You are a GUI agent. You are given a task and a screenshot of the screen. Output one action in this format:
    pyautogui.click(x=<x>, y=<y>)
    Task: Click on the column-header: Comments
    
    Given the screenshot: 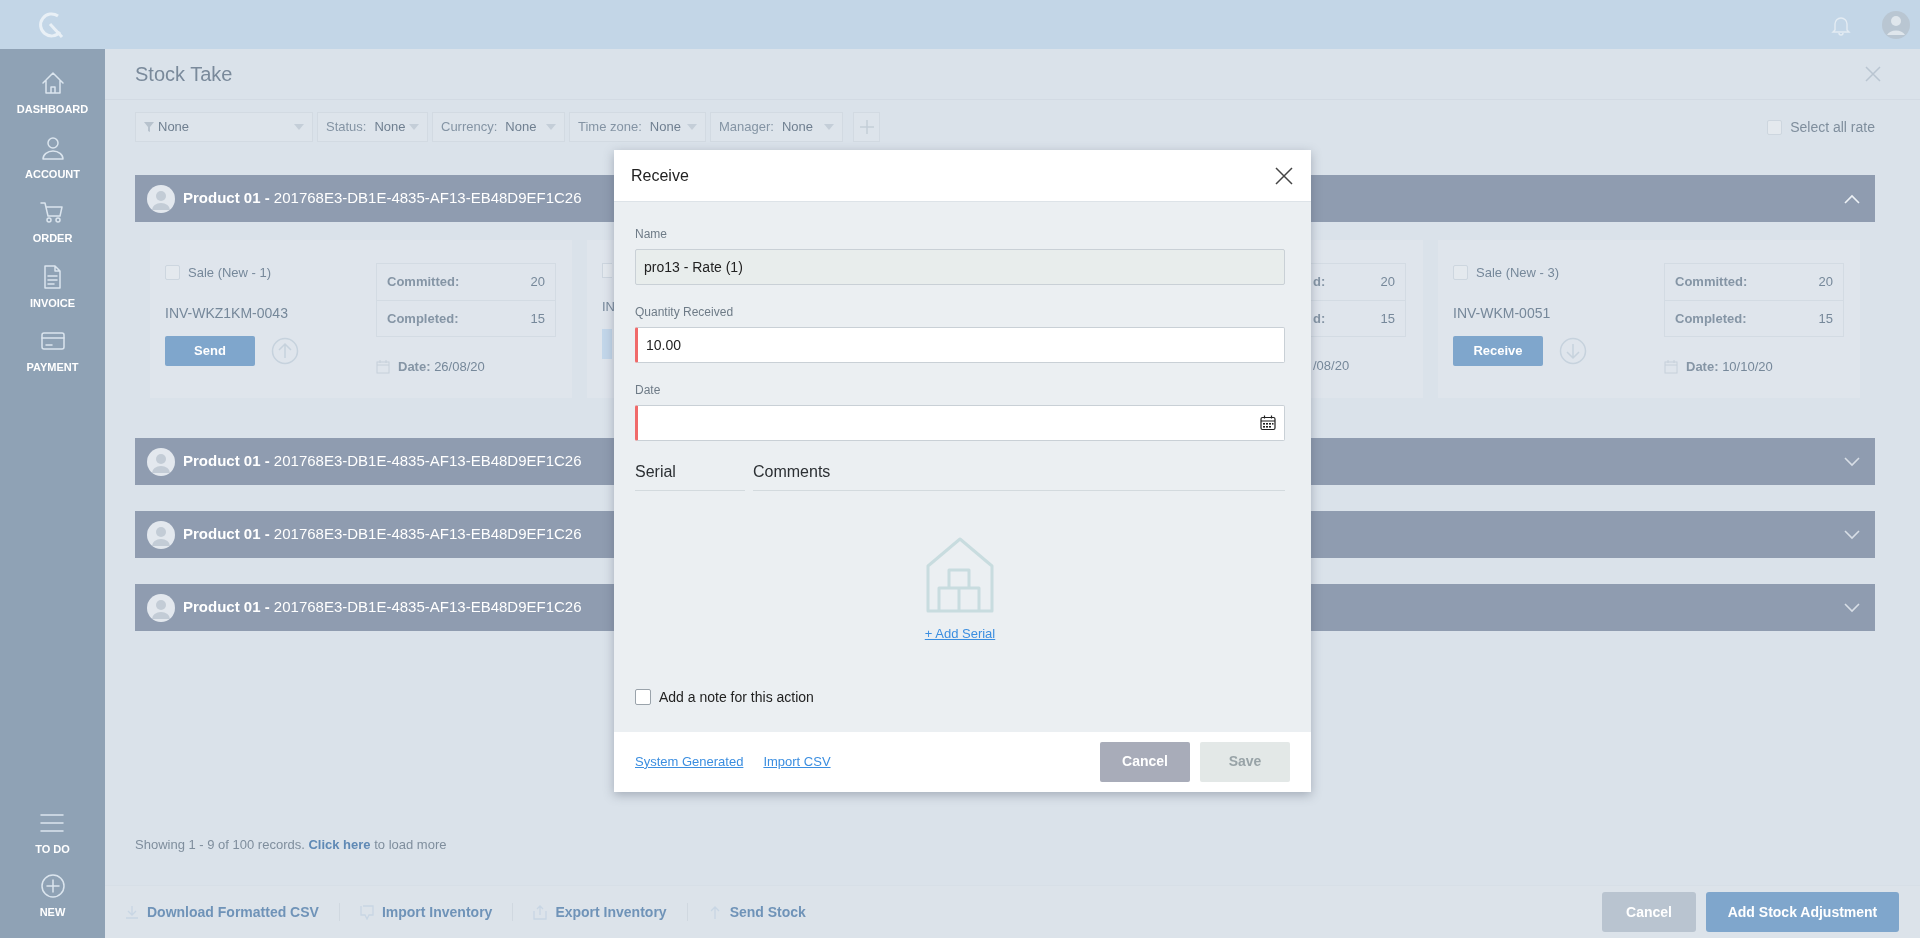 What is the action you would take?
    pyautogui.click(x=1019, y=475)
    